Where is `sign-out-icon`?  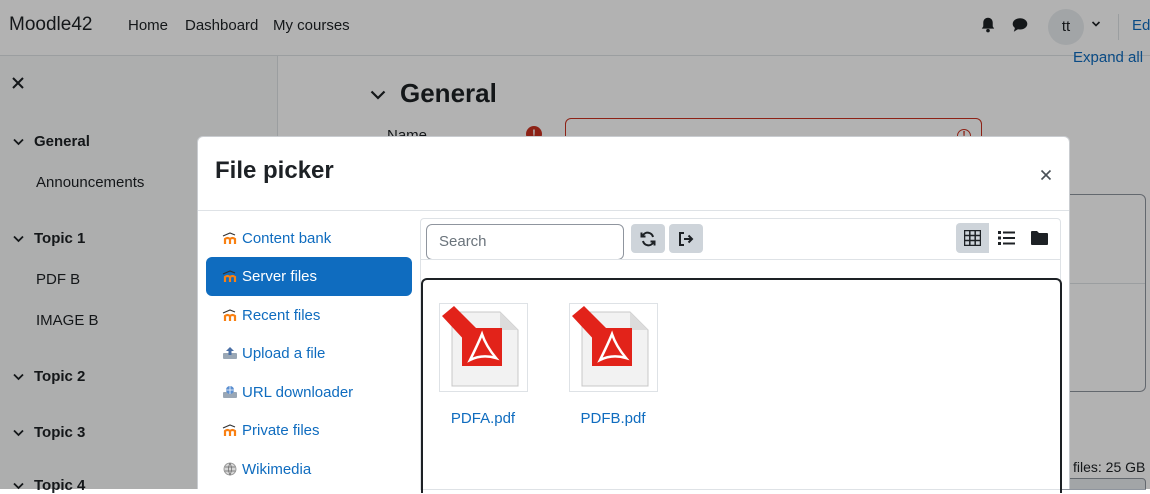
sign-out-icon is located at coordinates (686, 239).